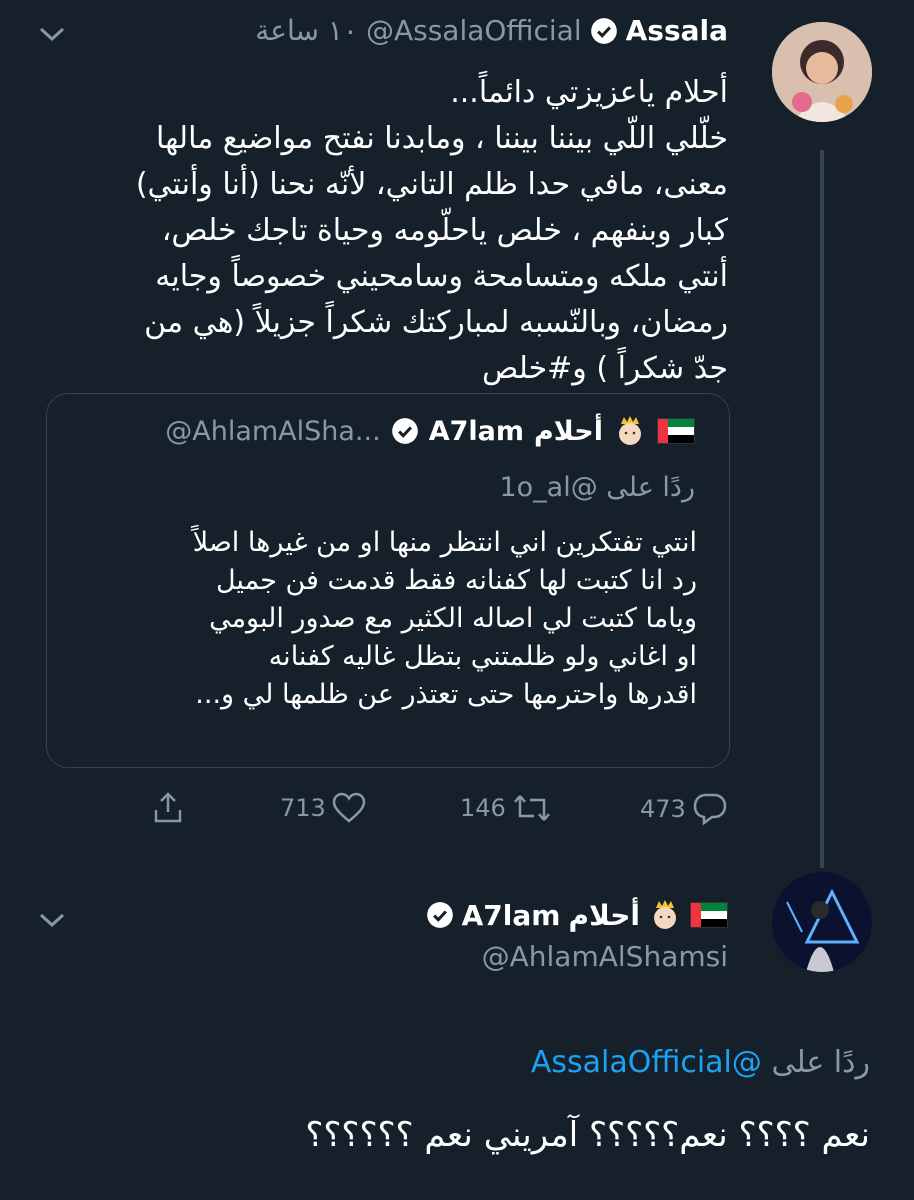 This screenshot has height=1200, width=914. I want to click on tweet2-handle: @AhlamAlShamsi, so click(605, 956).